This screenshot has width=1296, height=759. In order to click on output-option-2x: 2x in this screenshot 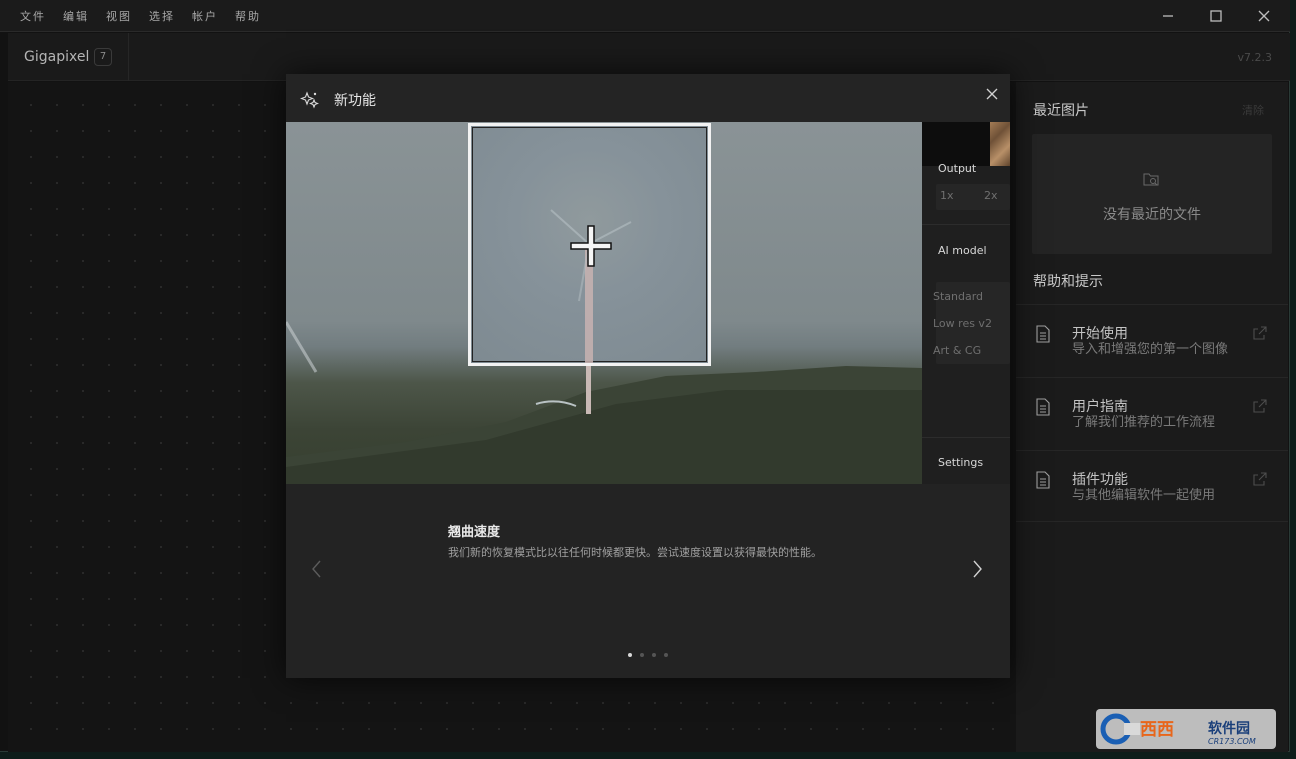, I will do `click(991, 195)`.